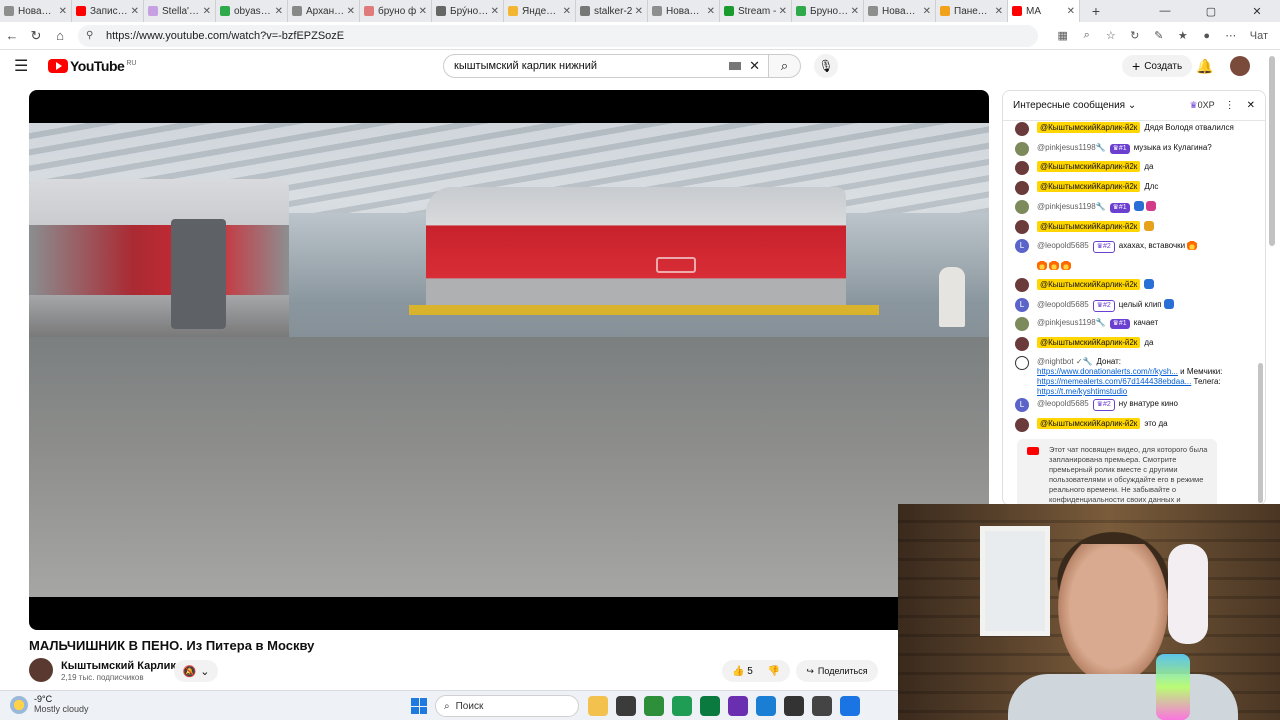  I want to click on chat-mode-selector: Интересные сообщения ⌄, so click(1101, 105).